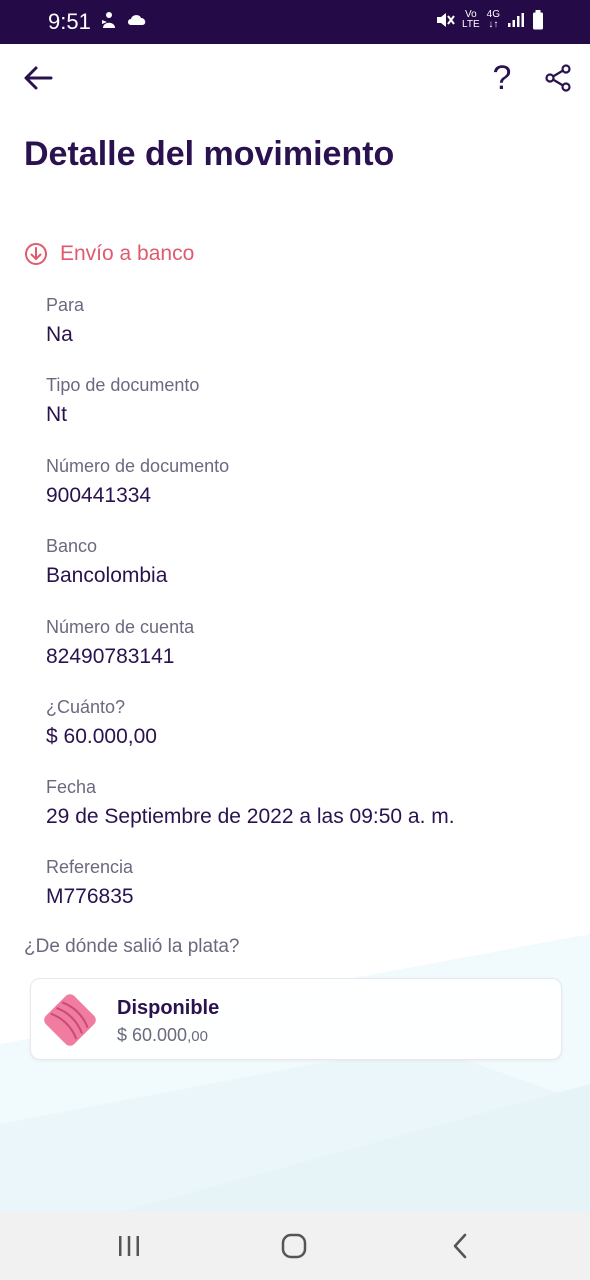 The image size is (590, 1280). I want to click on page-title: Detalle del movimiento, so click(209, 154).